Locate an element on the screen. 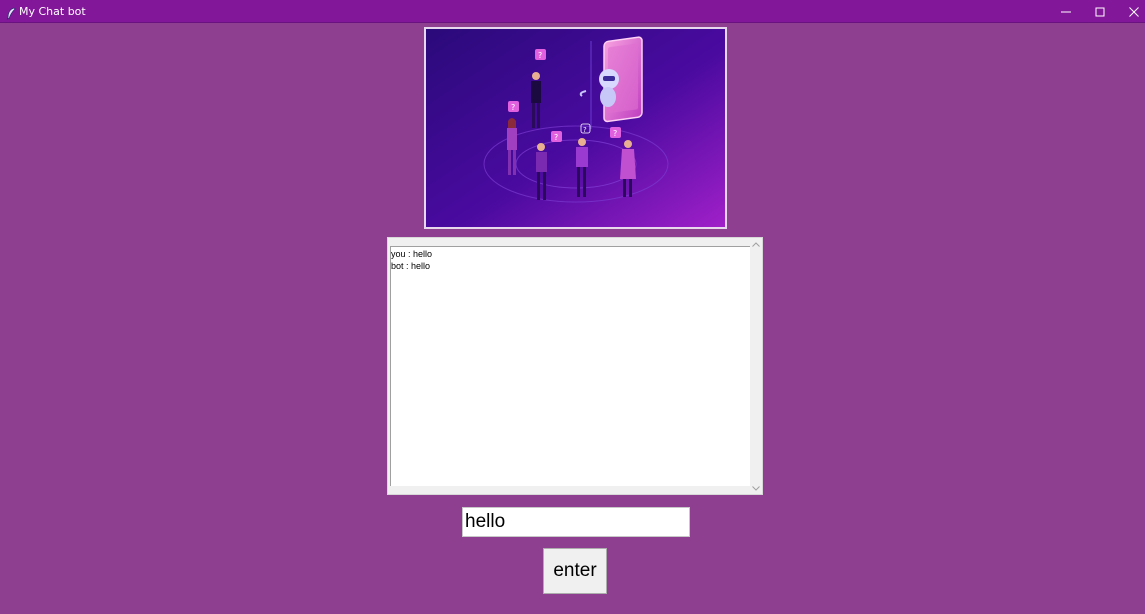 Image resolution: width=1145 pixels, height=614 pixels. message-input is located at coordinates (576, 522).